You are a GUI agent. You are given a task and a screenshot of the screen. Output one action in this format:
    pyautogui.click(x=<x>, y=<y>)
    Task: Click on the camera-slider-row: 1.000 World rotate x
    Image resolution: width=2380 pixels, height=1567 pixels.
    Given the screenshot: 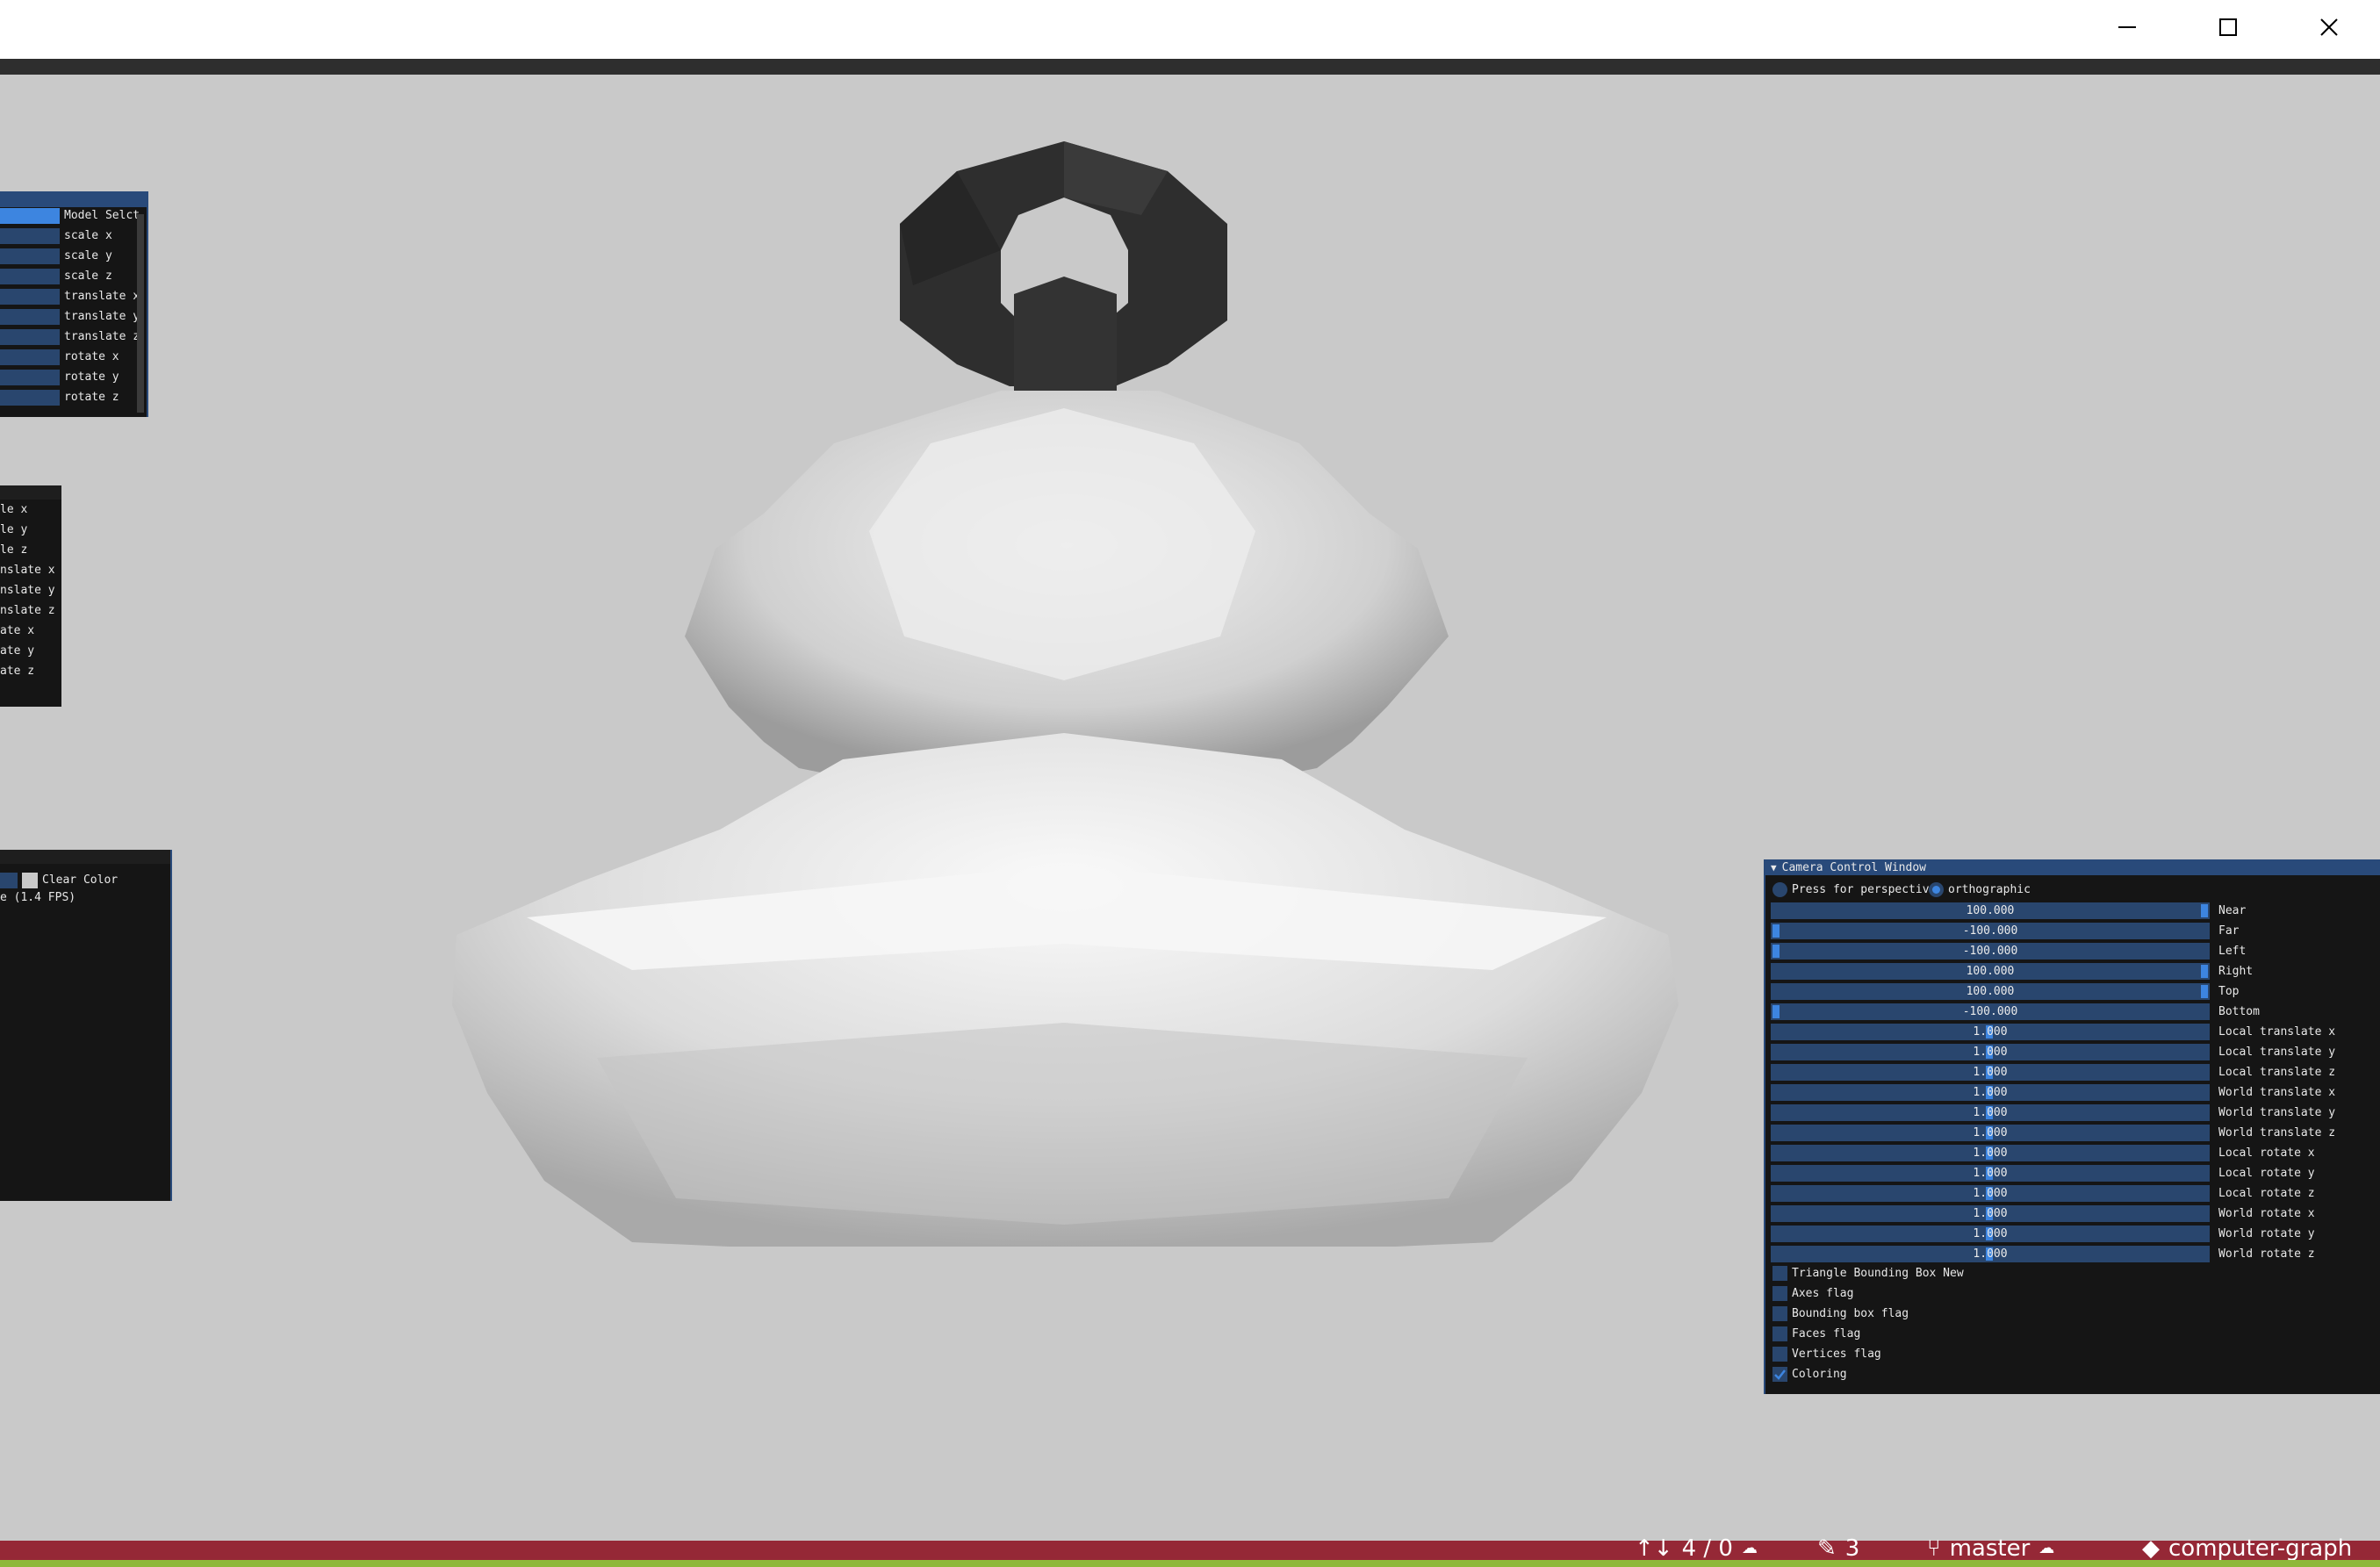 What is the action you would take?
    pyautogui.click(x=2043, y=1213)
    